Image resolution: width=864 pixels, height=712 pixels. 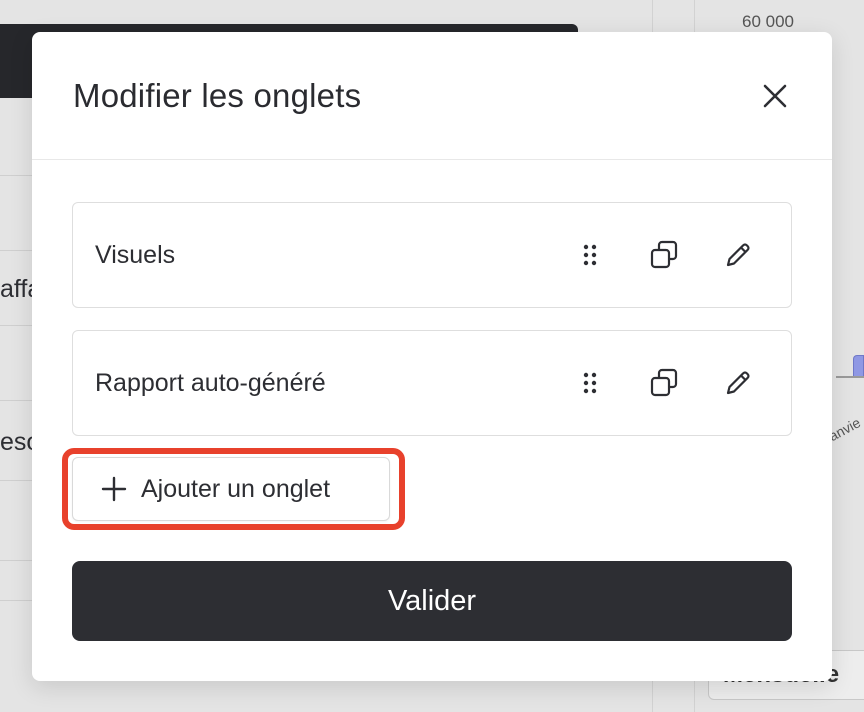 What do you see at coordinates (210, 382) in the screenshot?
I see `tab-label: Rapport auto-généré` at bounding box center [210, 382].